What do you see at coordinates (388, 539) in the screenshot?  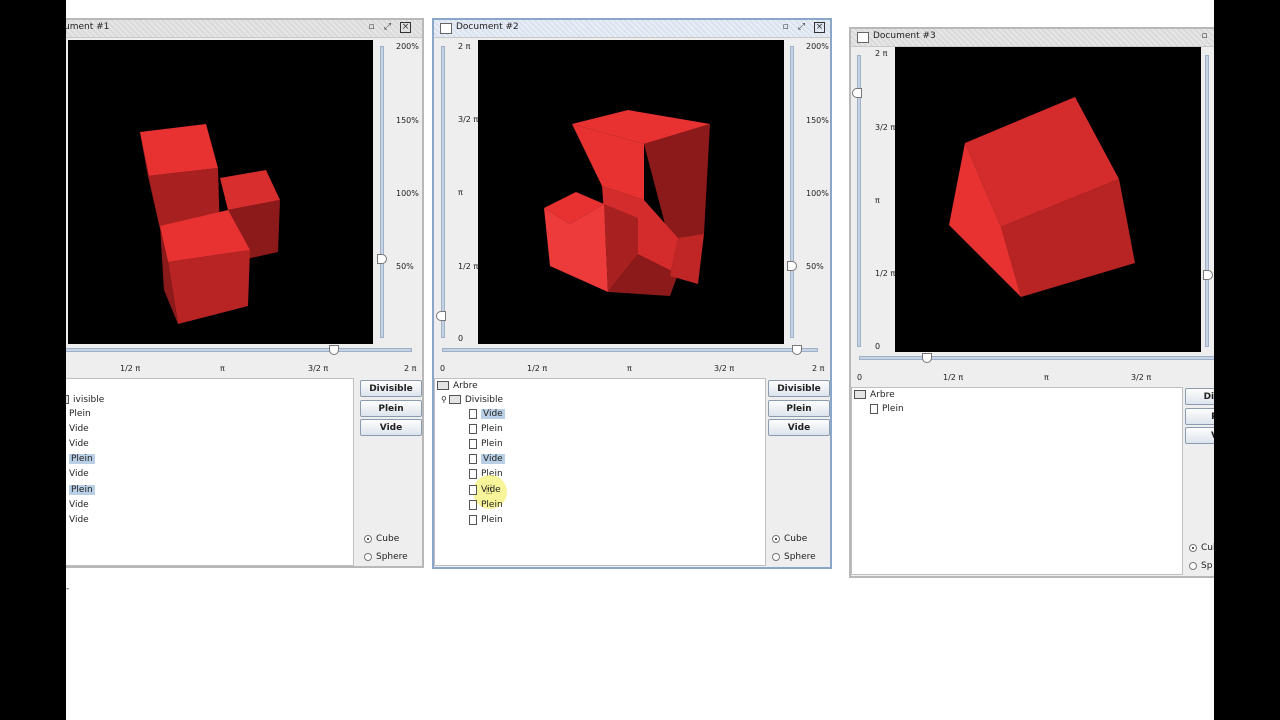 I see `cube-radio-label: Cube` at bounding box center [388, 539].